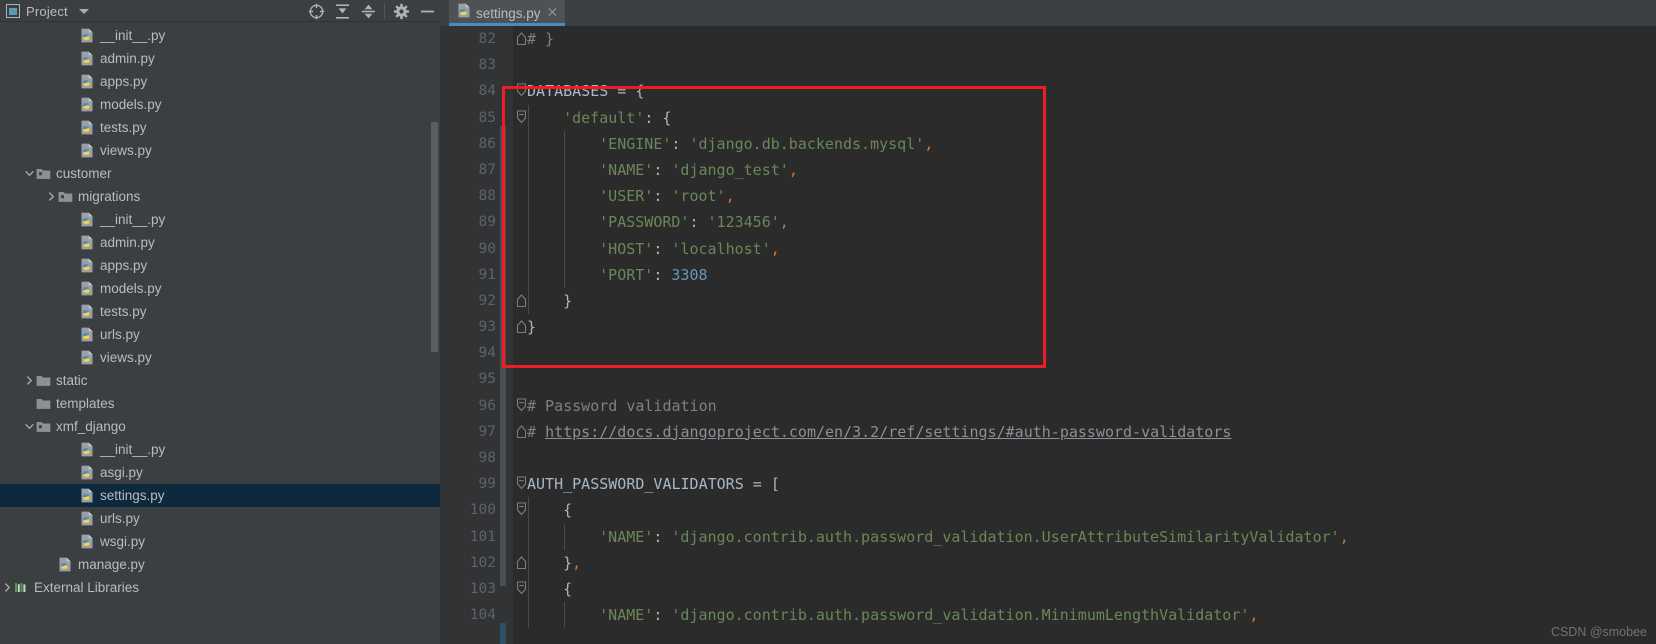  I want to click on code-line: 87 'NAME': 'django_test',, so click(1048, 170).